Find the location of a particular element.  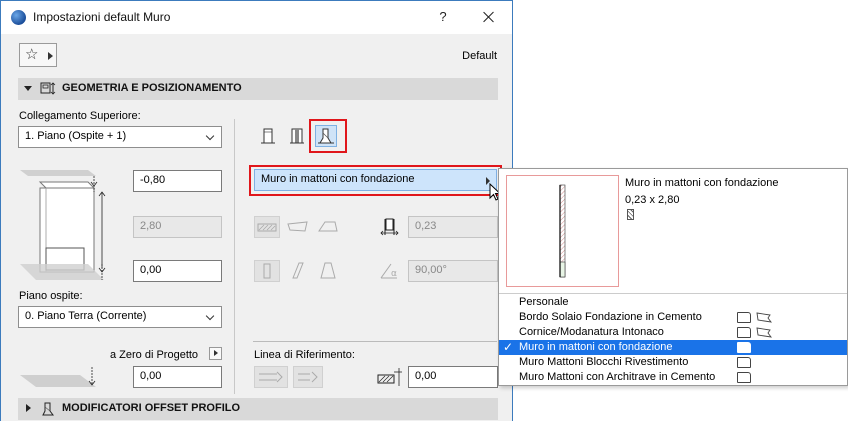

highlight-box-profile is located at coordinates (375, 180).